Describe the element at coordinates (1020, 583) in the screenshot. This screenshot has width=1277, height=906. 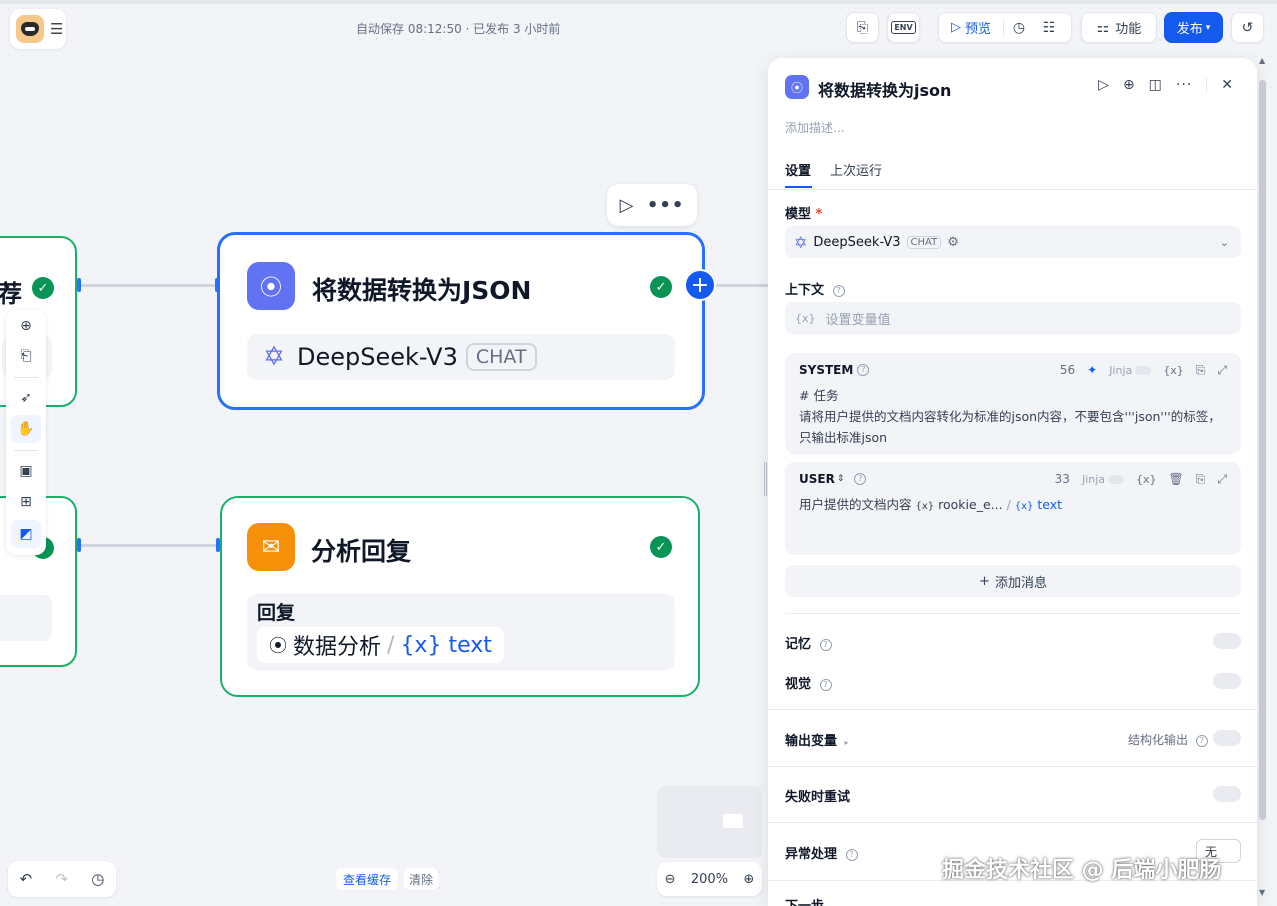
I see `add-message-label: 添加消息` at that location.